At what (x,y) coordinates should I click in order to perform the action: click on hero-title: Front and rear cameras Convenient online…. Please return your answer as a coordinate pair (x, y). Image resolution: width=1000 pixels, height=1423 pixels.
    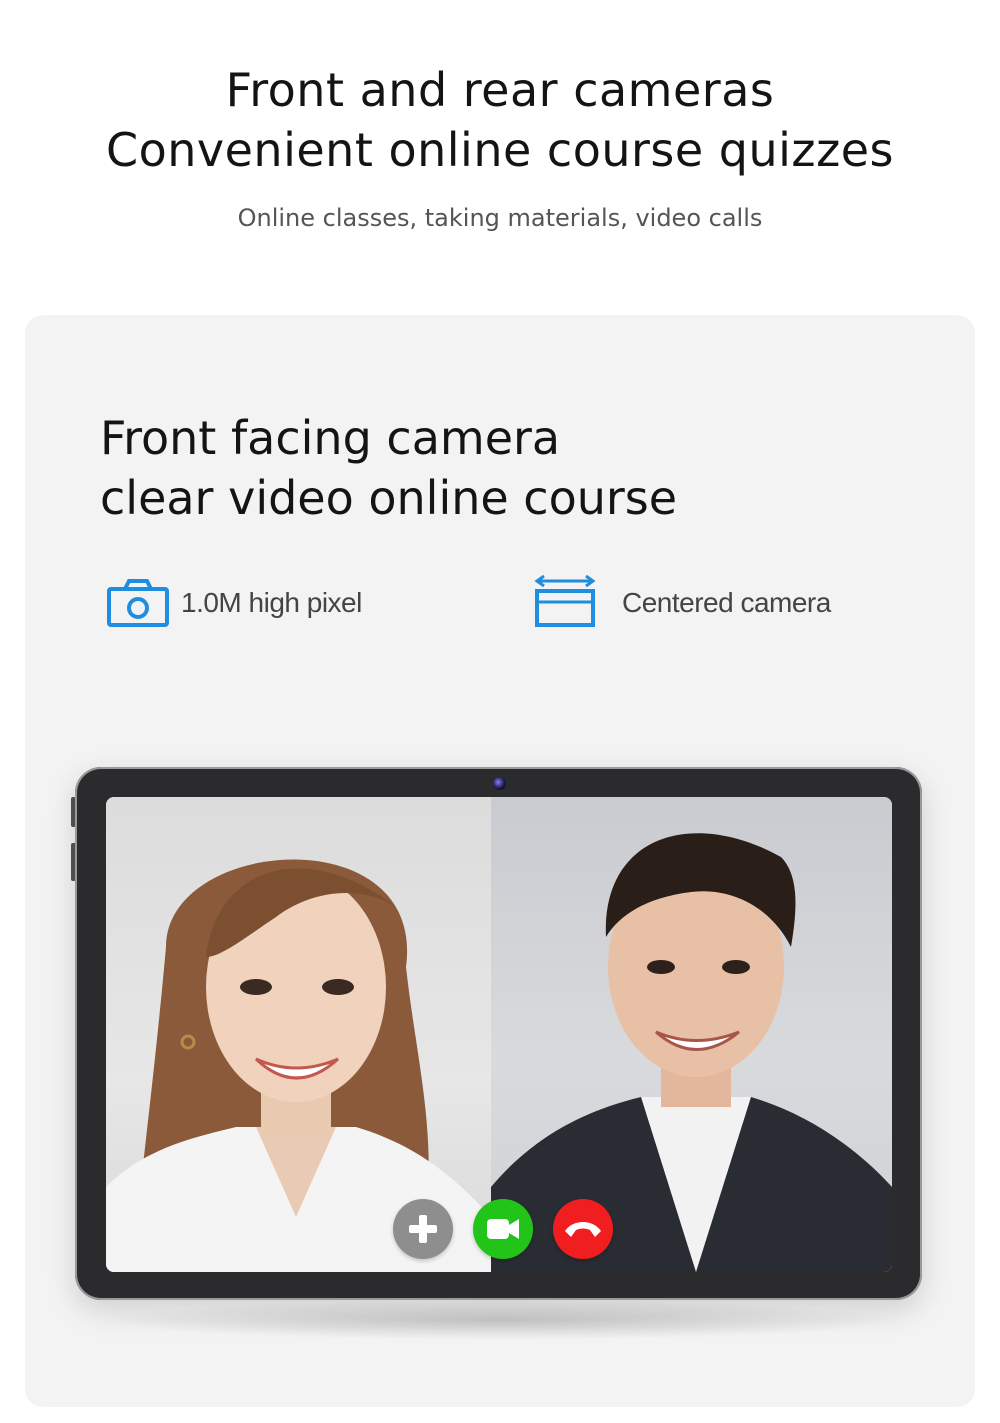
    Looking at the image, I should click on (500, 120).